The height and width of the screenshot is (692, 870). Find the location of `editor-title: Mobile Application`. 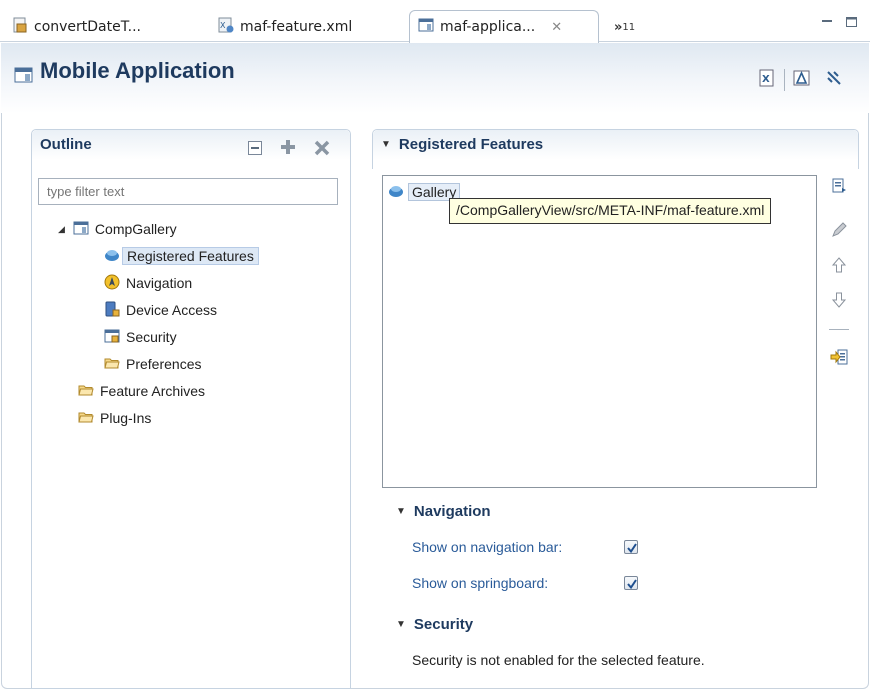

editor-title: Mobile Application is located at coordinates (137, 70).